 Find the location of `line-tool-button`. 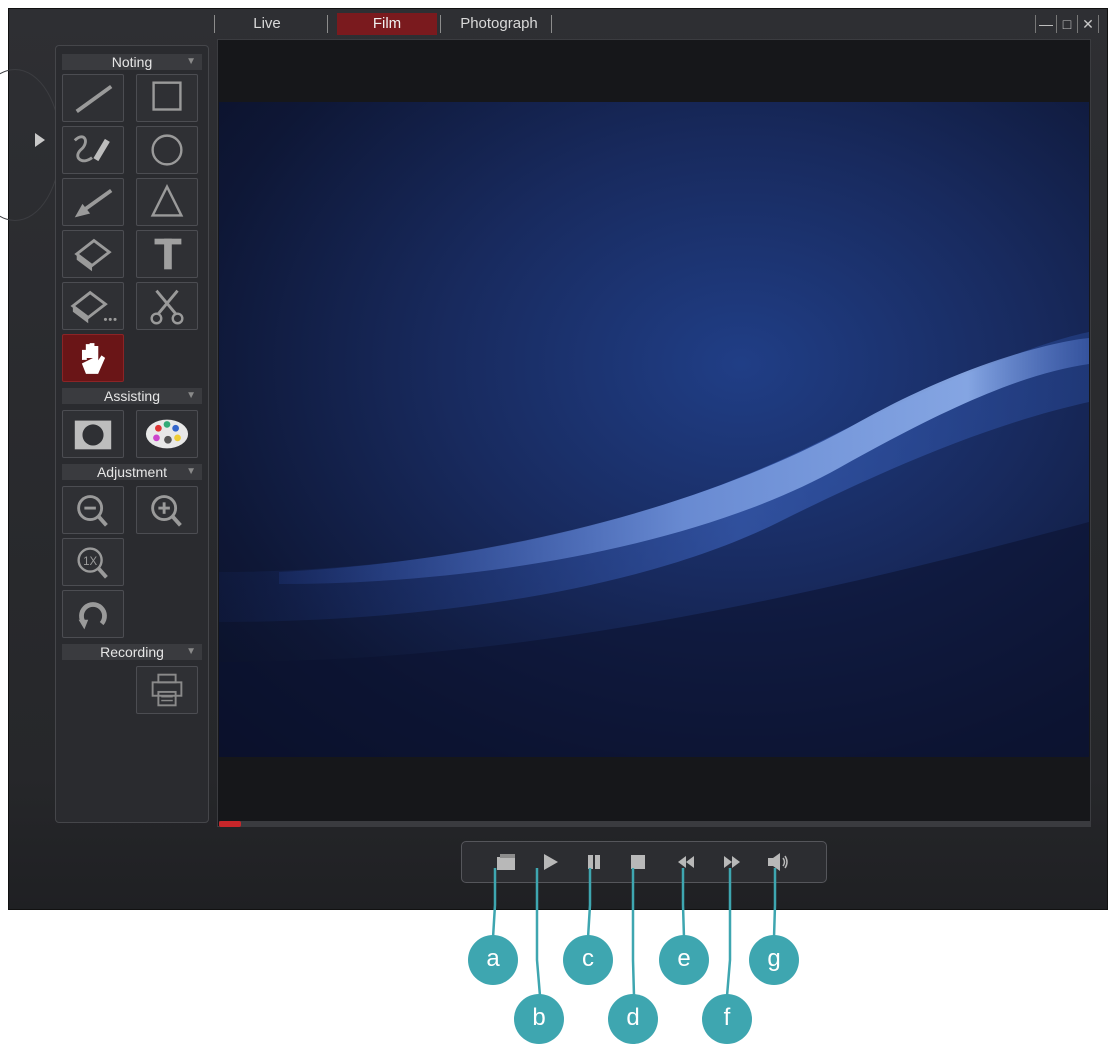

line-tool-button is located at coordinates (93, 98).